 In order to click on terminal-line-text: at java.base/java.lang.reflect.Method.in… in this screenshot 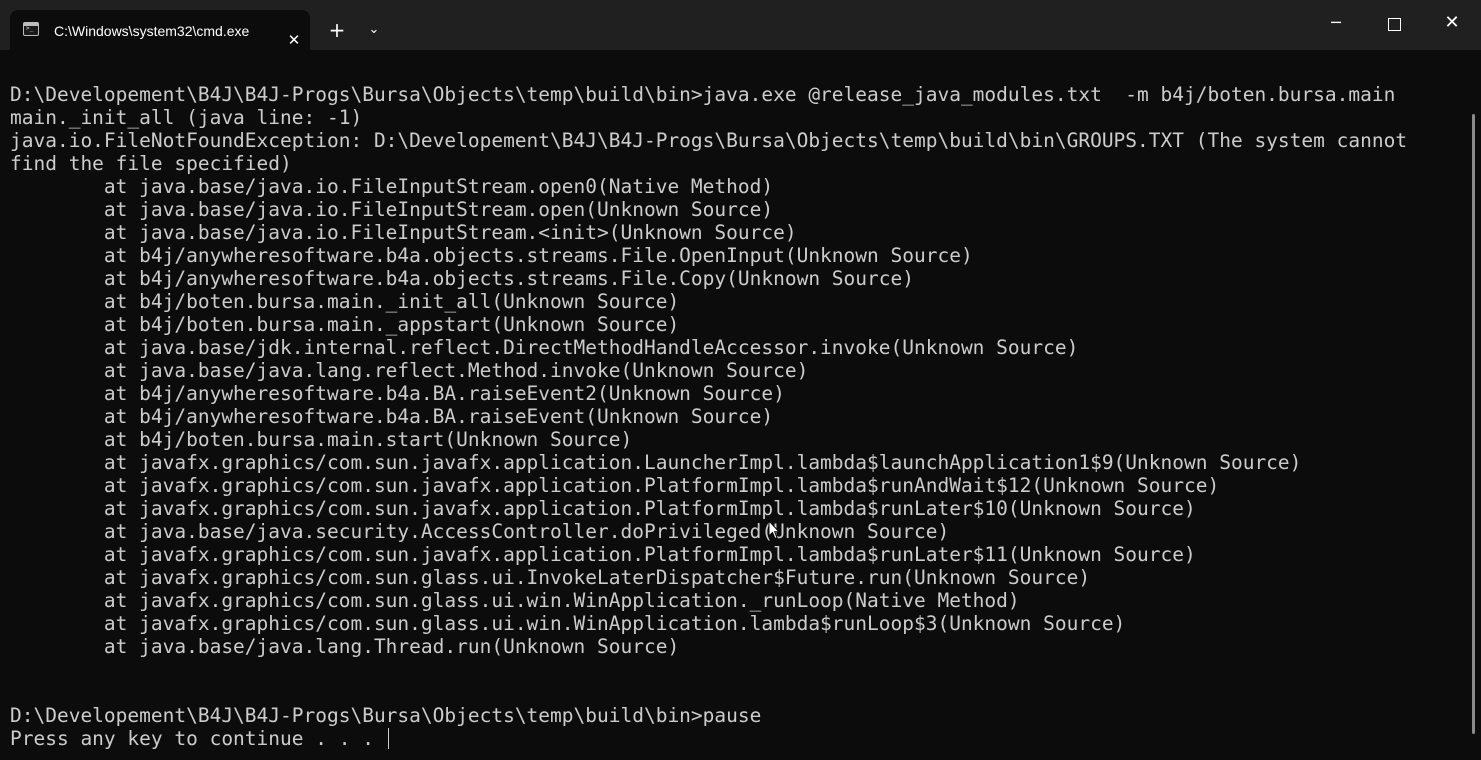, I will do `click(409, 370)`.